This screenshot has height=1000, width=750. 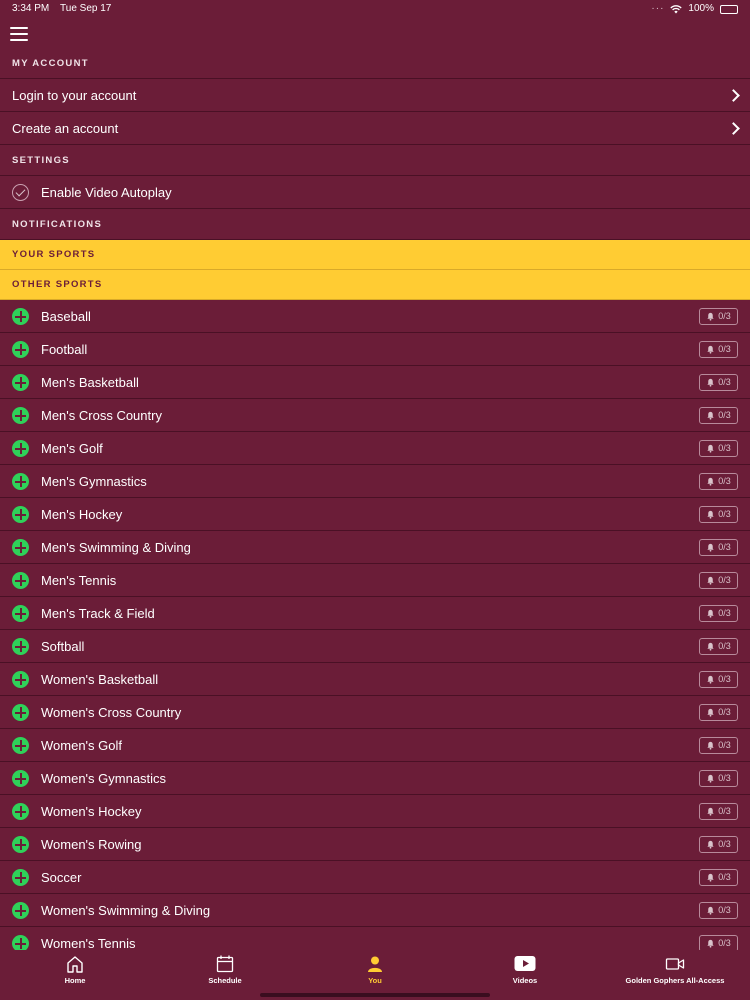 I want to click on home-indicator, so click(x=375, y=995).